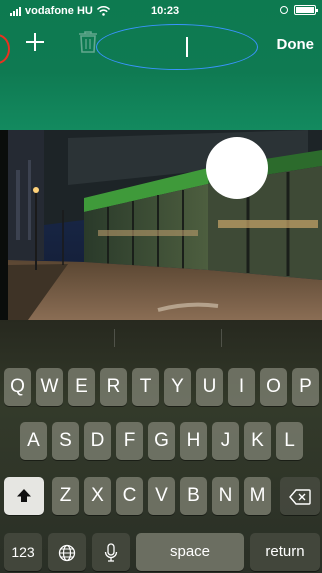 The width and height of the screenshot is (322, 573). Describe the element at coordinates (5, 49) in the screenshot. I see `annotation-red-circle` at that location.